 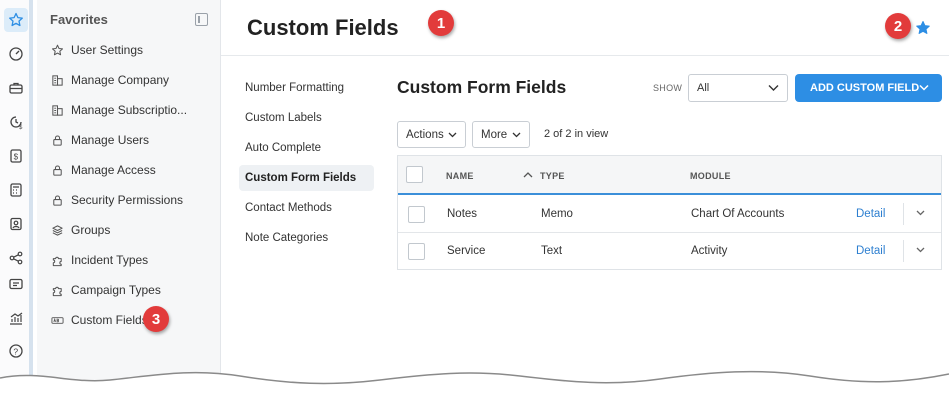 I want to click on icon-rail: $ $ ?, so click(x=16, y=199).